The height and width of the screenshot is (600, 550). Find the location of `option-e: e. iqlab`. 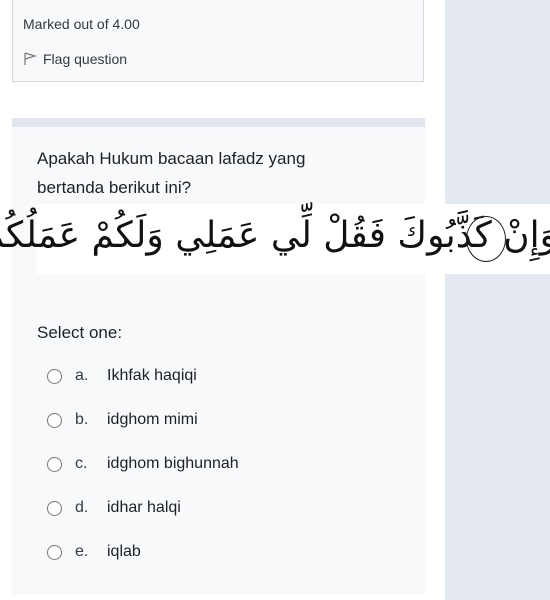

option-e: e. iqlab is located at coordinates (94, 552).